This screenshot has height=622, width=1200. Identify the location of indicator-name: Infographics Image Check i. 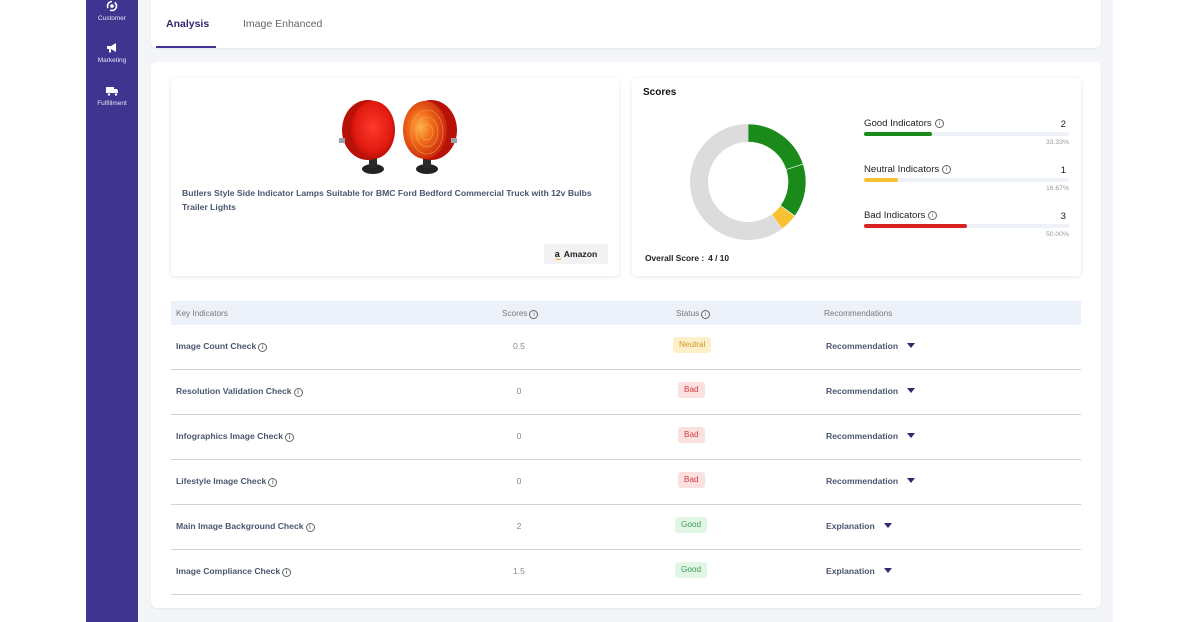
(235, 436).